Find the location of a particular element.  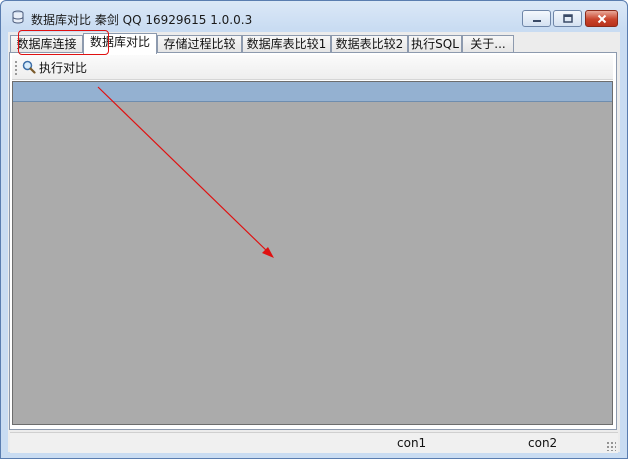

status-con1: con1 is located at coordinates (412, 443).